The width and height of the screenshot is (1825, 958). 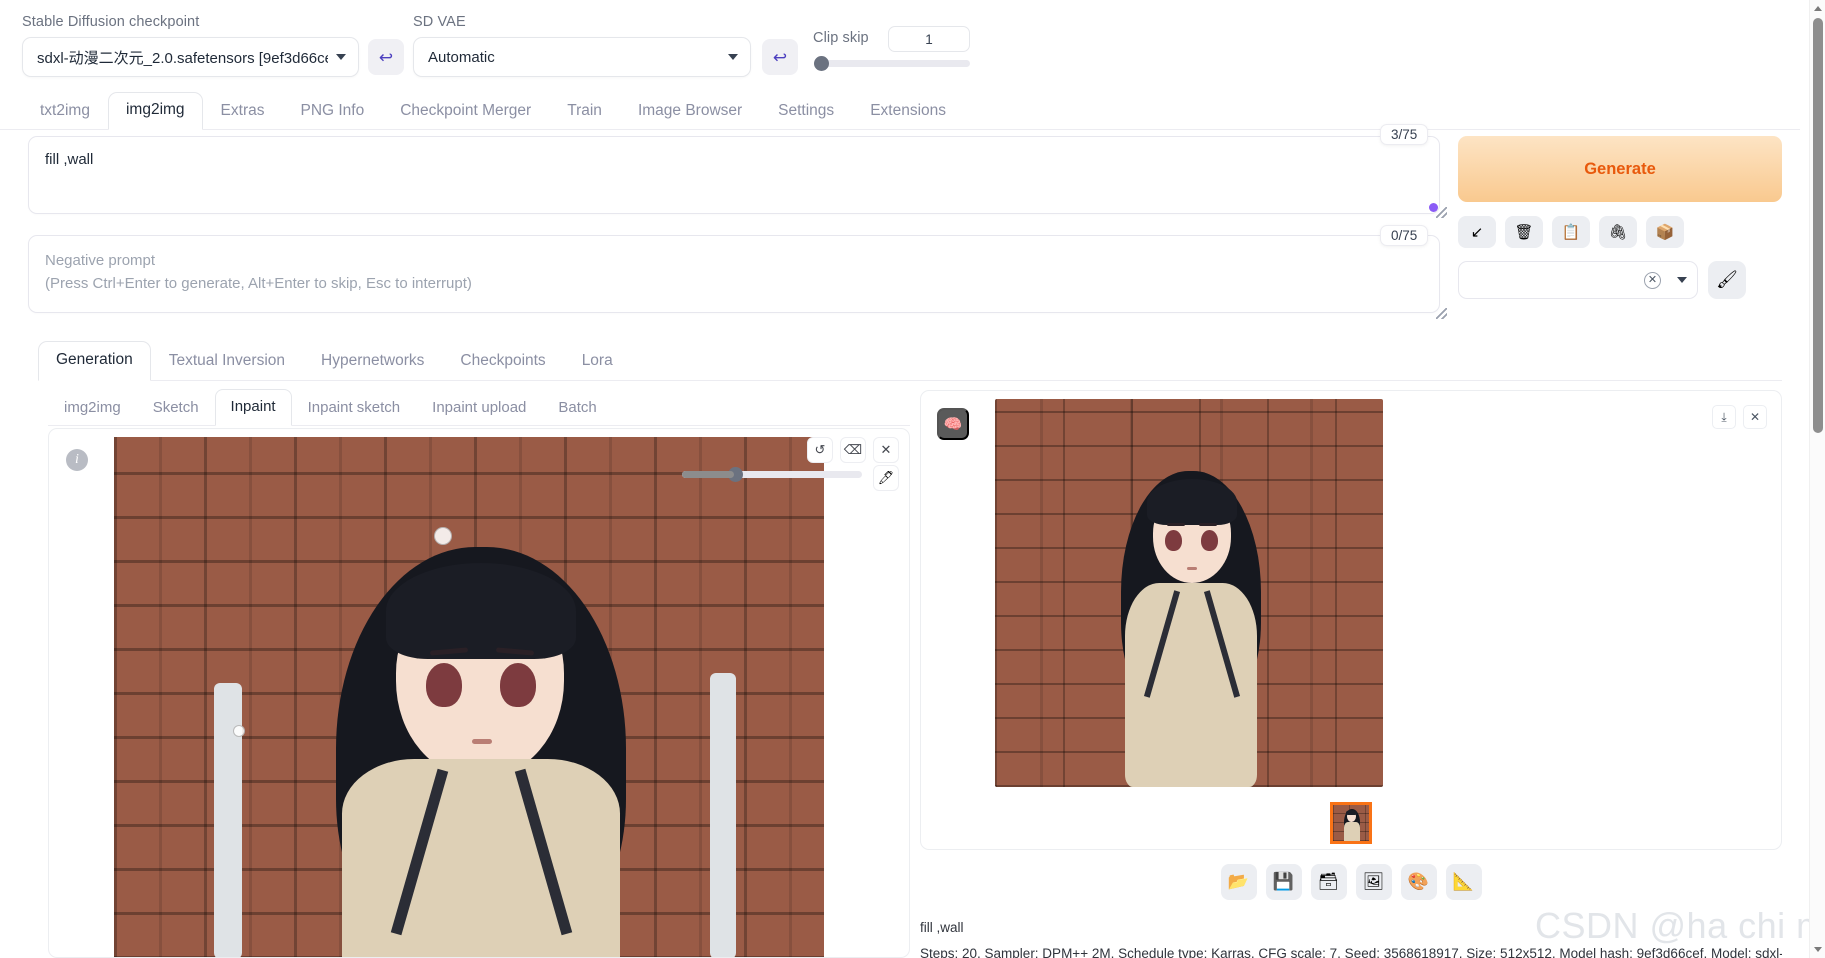 What do you see at coordinates (1817, 479) in the screenshot?
I see `page-scrollbar` at bounding box center [1817, 479].